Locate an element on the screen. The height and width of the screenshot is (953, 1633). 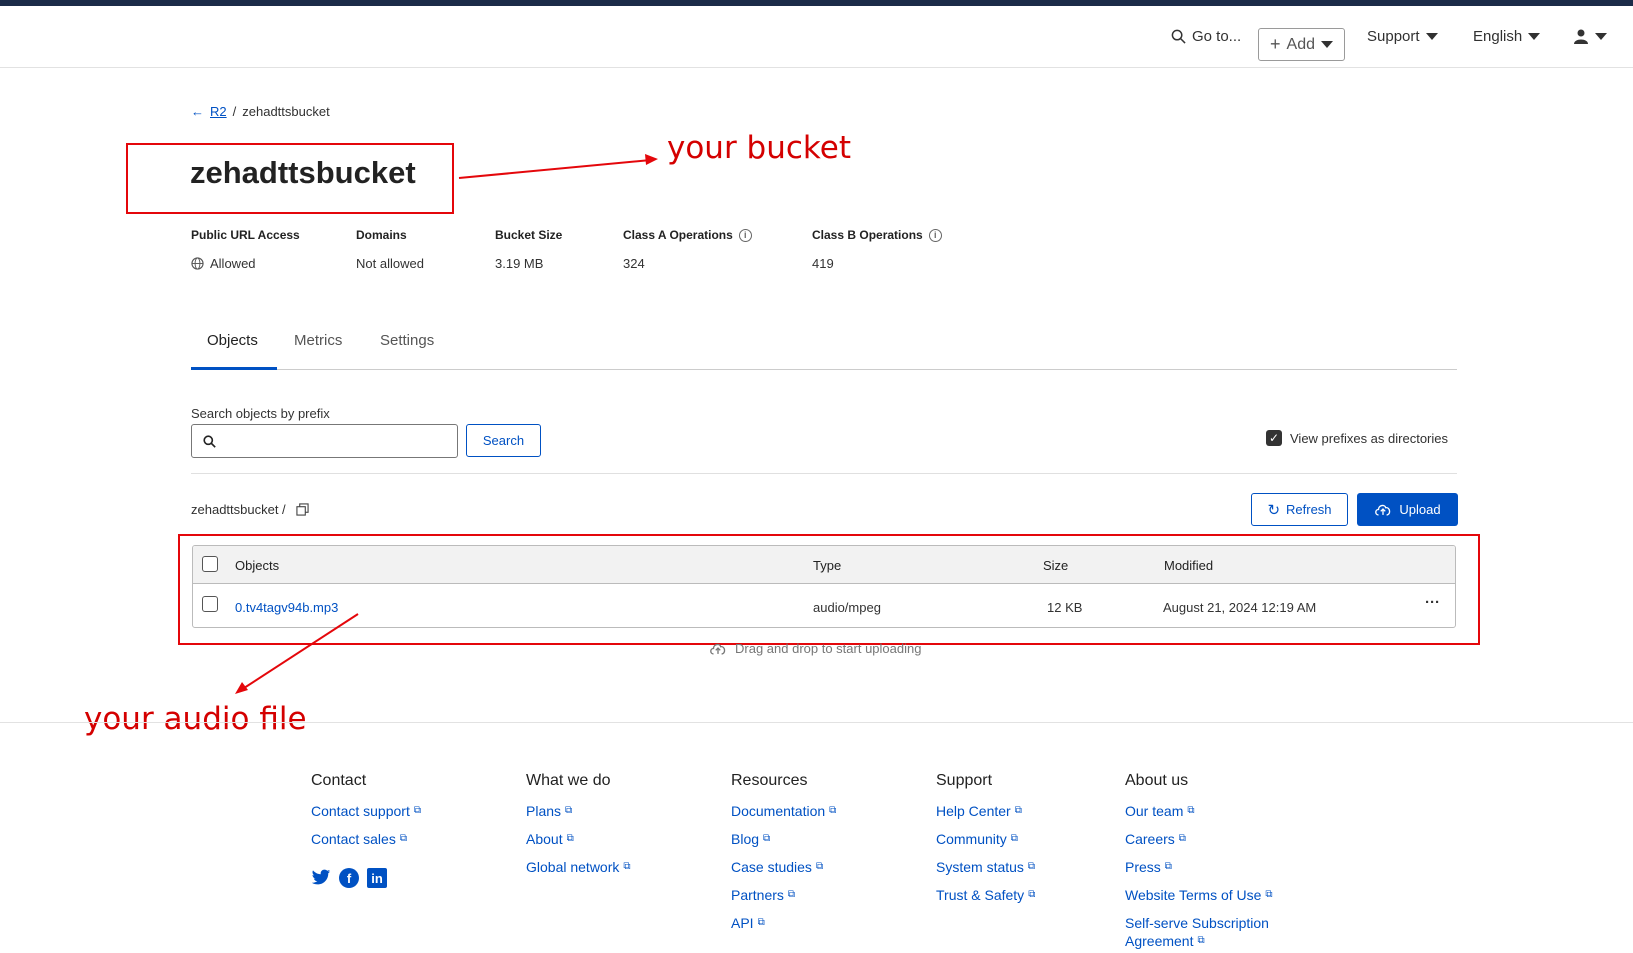
stat-value: 3.19 MB is located at coordinates (519, 263).